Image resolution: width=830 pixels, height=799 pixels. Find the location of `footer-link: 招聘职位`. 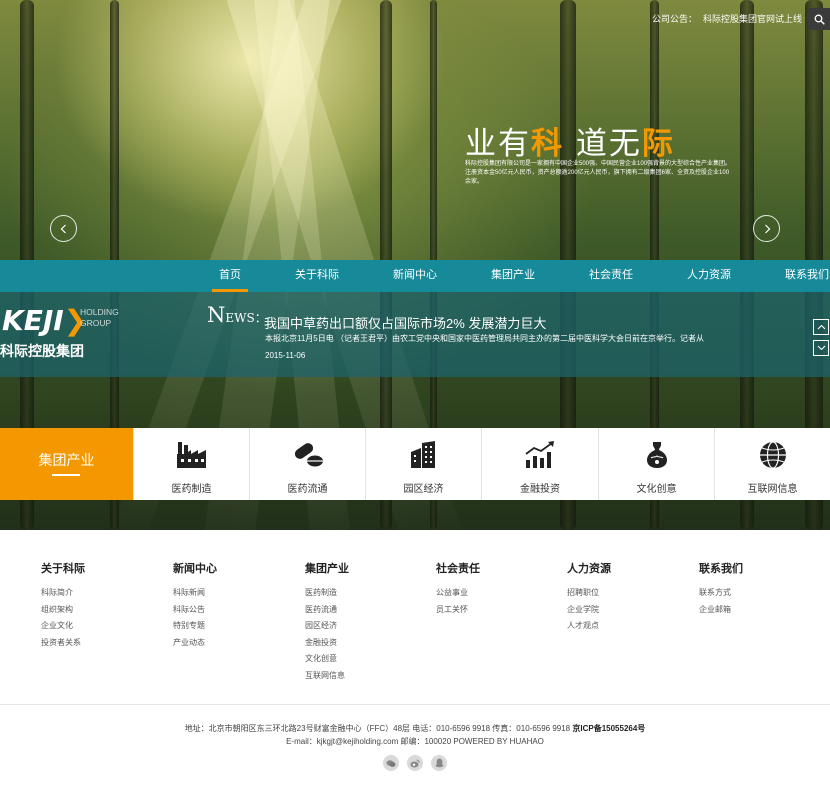

footer-link: 招聘职位 is located at coordinates (589, 593).